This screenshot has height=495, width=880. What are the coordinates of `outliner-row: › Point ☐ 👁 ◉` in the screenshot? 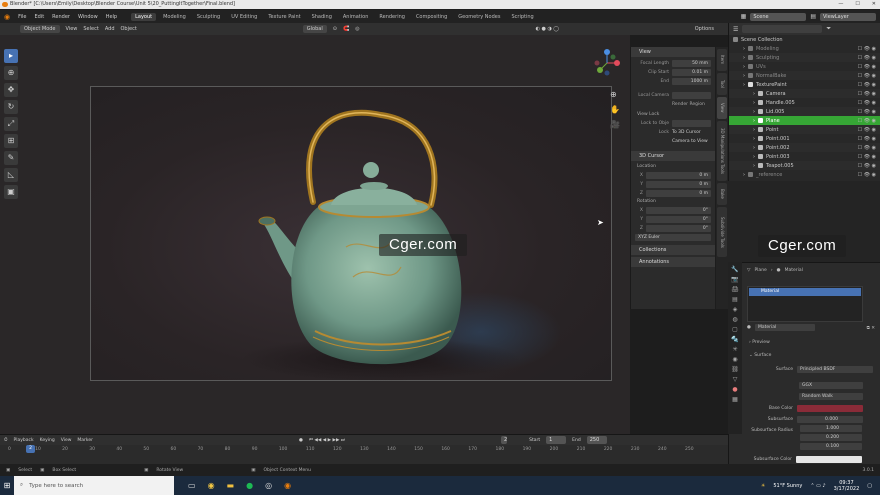 It's located at (804, 129).